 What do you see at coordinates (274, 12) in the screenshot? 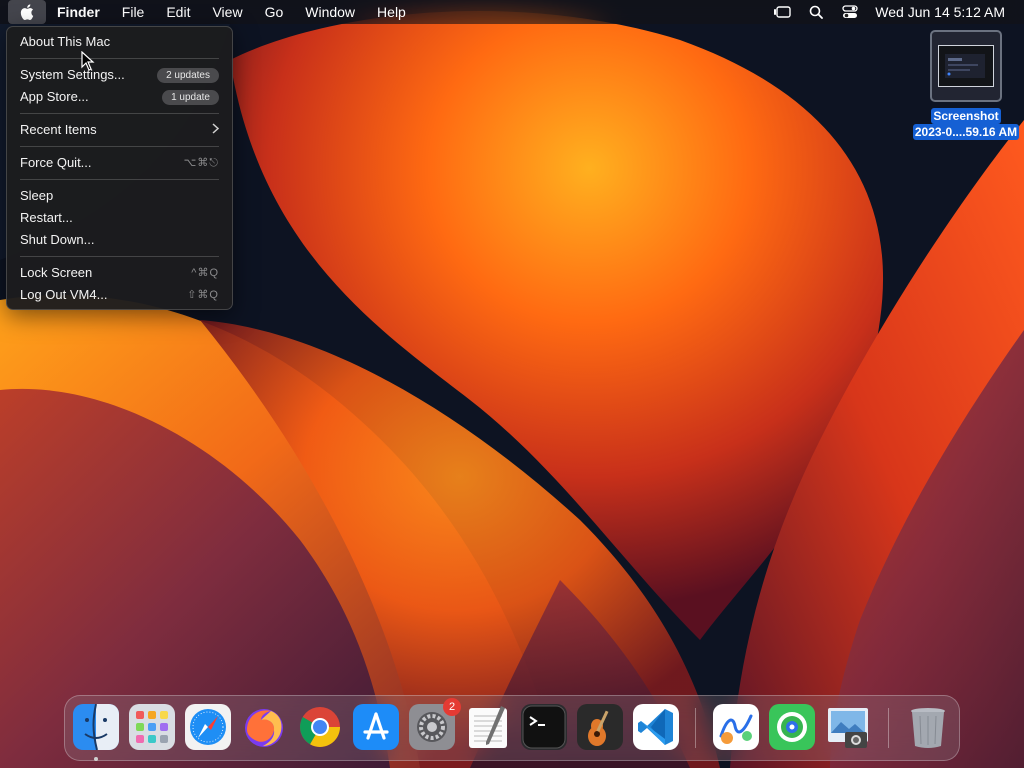
I see `menu-go: Go` at bounding box center [274, 12].